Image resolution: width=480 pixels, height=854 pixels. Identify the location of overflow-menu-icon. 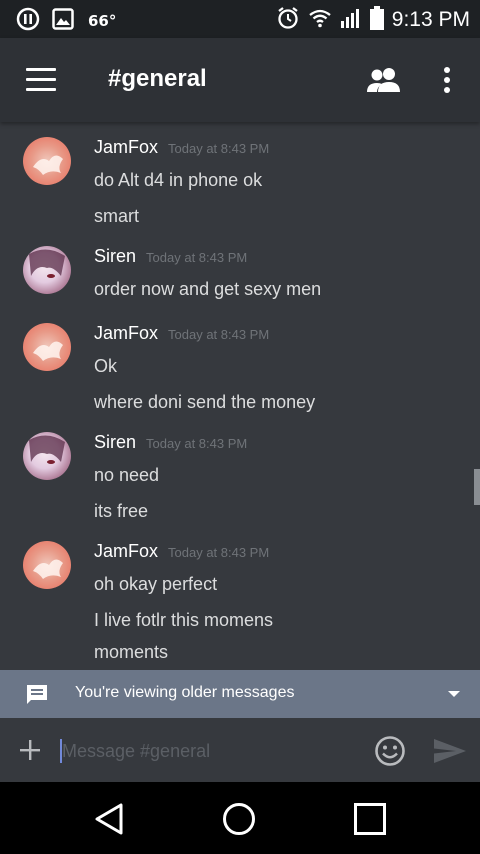
(447, 81).